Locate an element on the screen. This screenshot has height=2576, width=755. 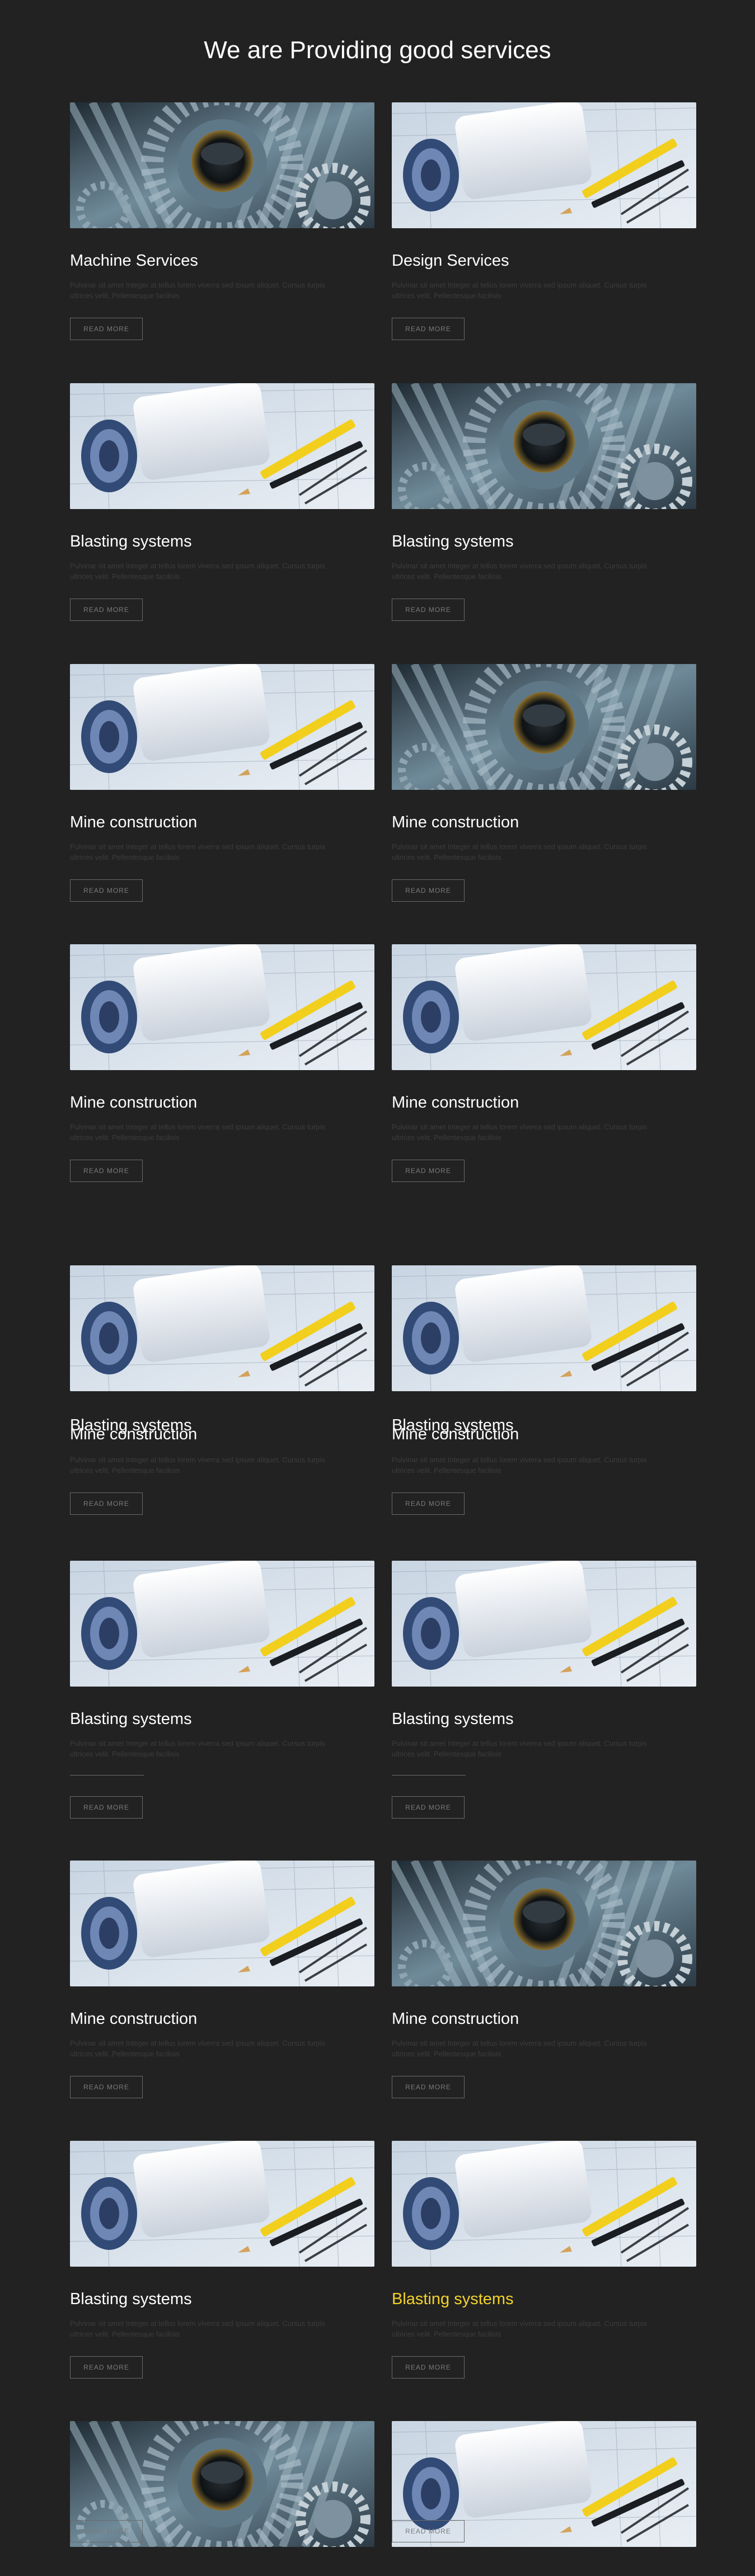
service-title: Machine Services is located at coordinates (134, 261).